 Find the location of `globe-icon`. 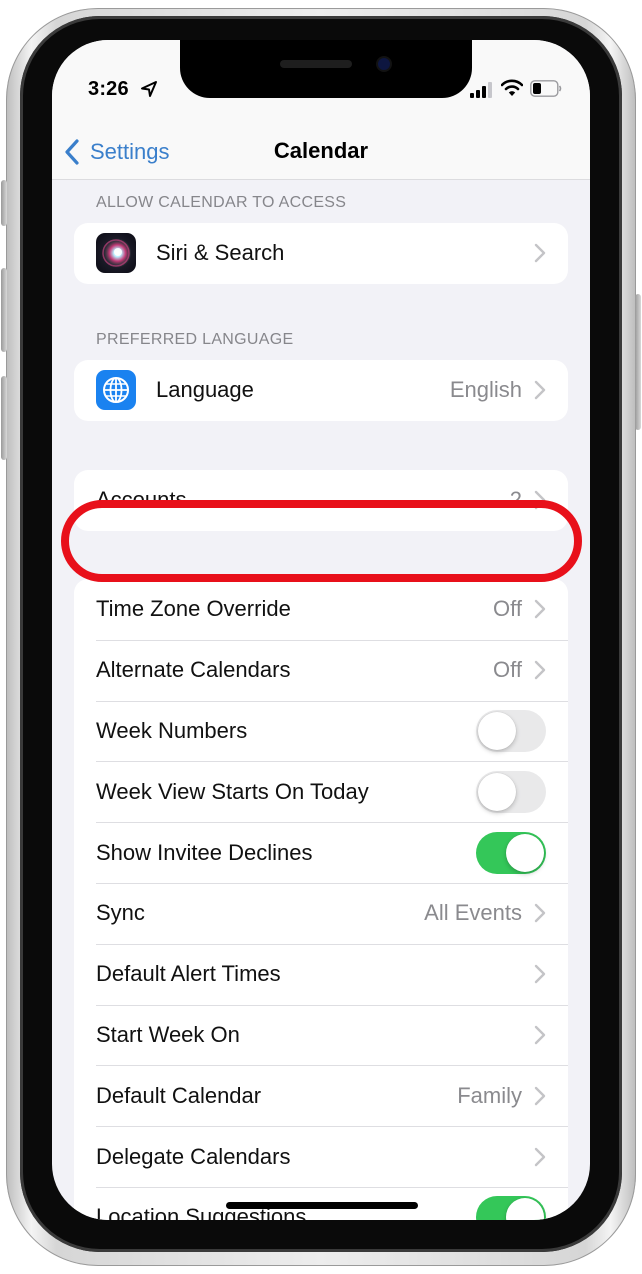

globe-icon is located at coordinates (116, 390).